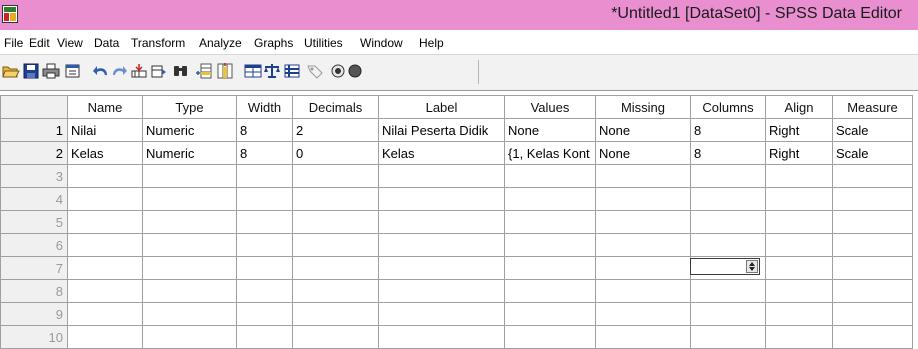 This screenshot has height=349, width=918. I want to click on split-file-icon, so click(253, 71).